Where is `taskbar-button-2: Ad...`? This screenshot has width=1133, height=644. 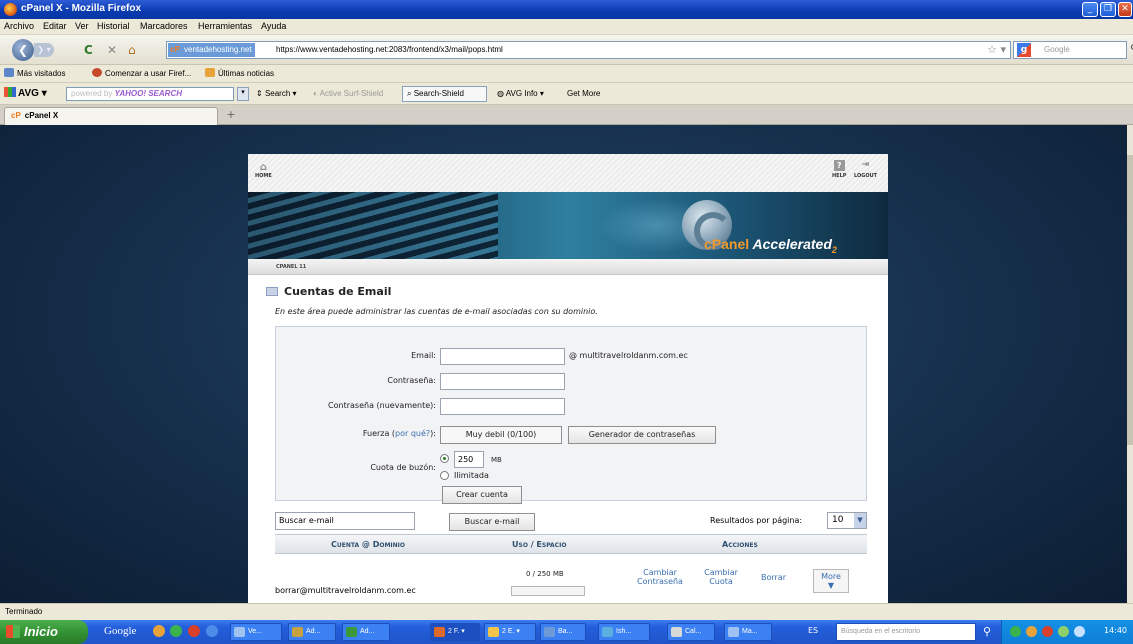
taskbar-button-2: Ad... is located at coordinates (312, 632).